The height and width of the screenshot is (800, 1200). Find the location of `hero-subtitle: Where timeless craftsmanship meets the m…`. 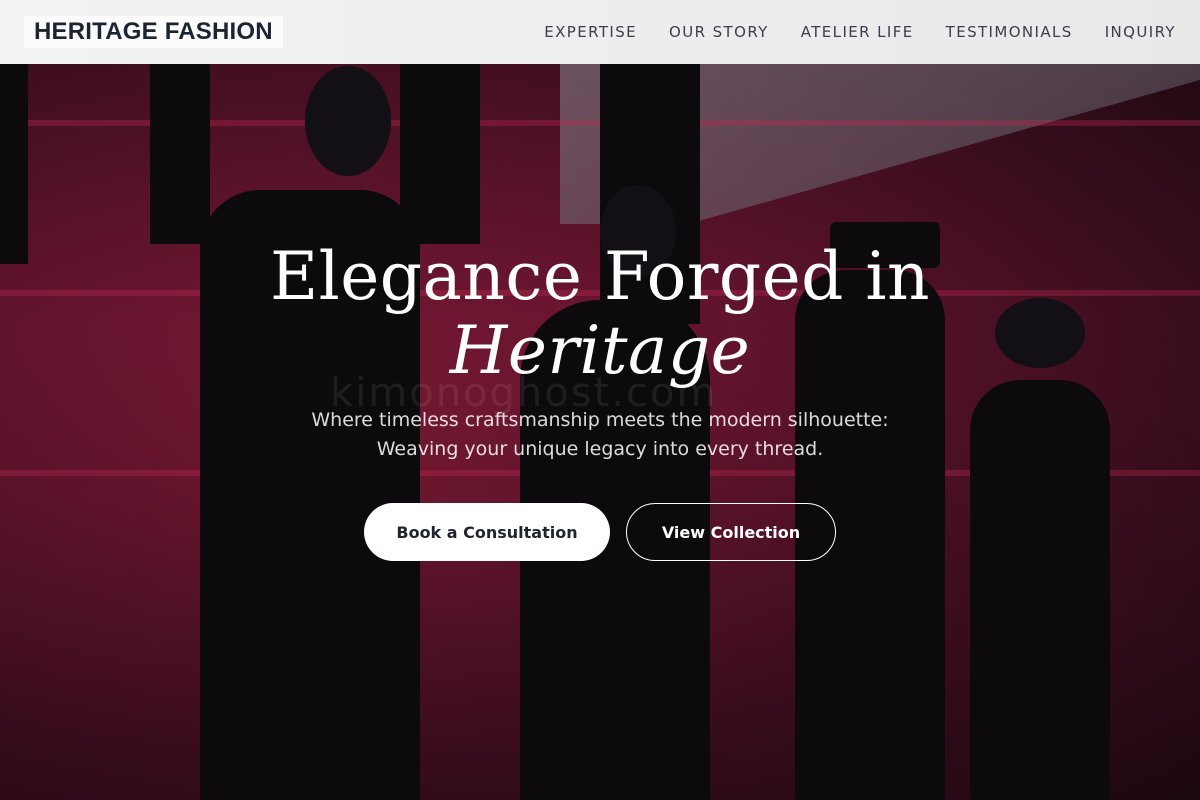

hero-subtitle: Where timeless craftsmanship meets the m… is located at coordinates (600, 435).